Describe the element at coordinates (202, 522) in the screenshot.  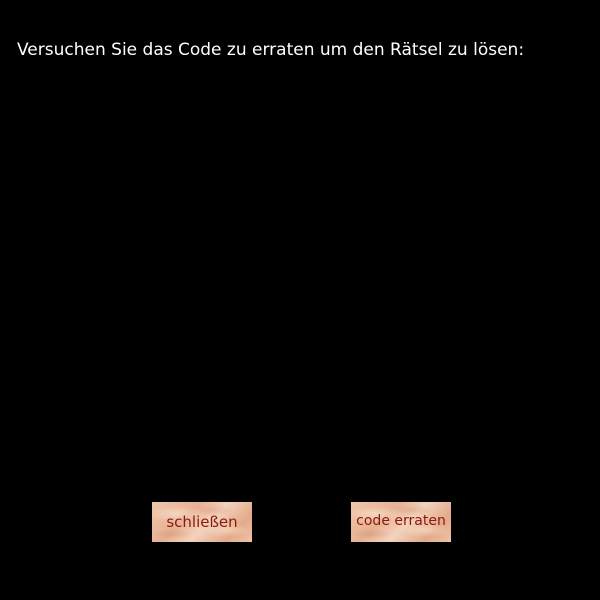
I see `close-button: schließen` at that location.